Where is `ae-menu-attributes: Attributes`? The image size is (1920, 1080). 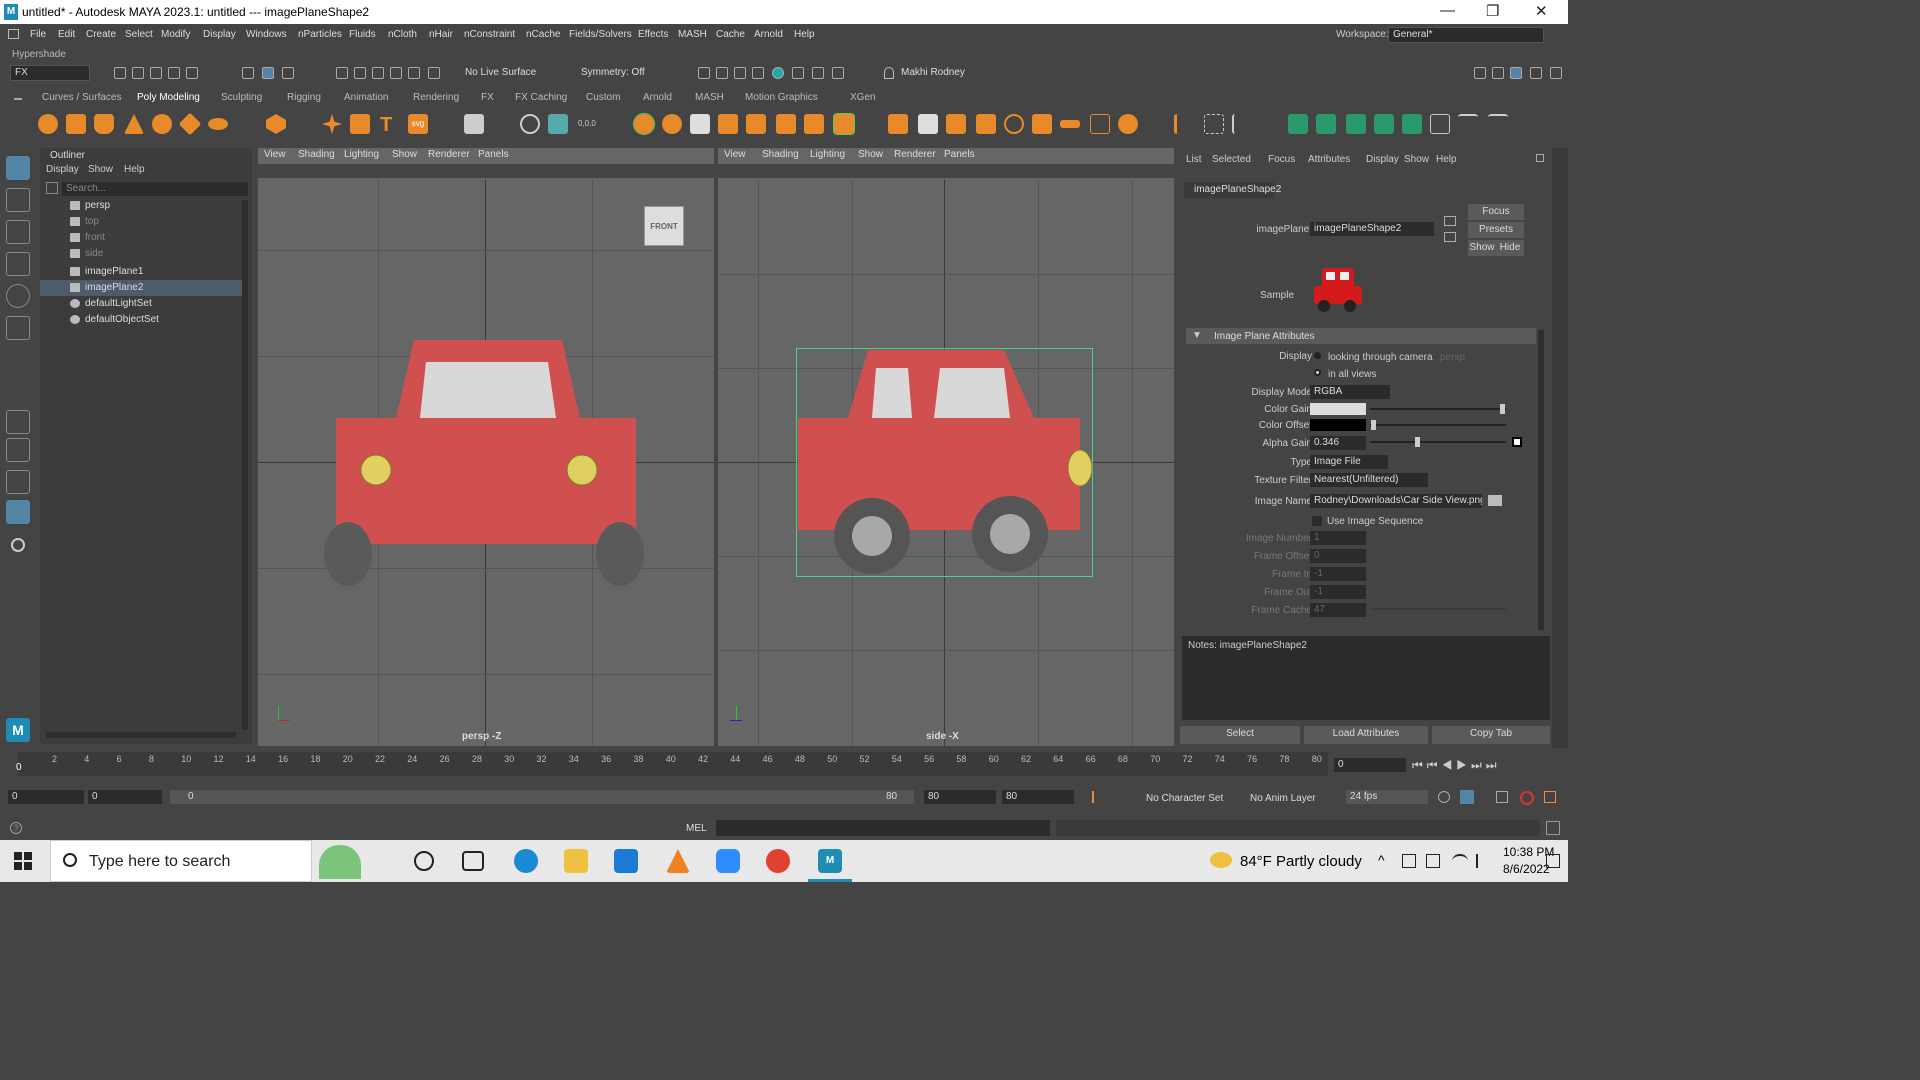 ae-menu-attributes: Attributes is located at coordinates (1329, 159).